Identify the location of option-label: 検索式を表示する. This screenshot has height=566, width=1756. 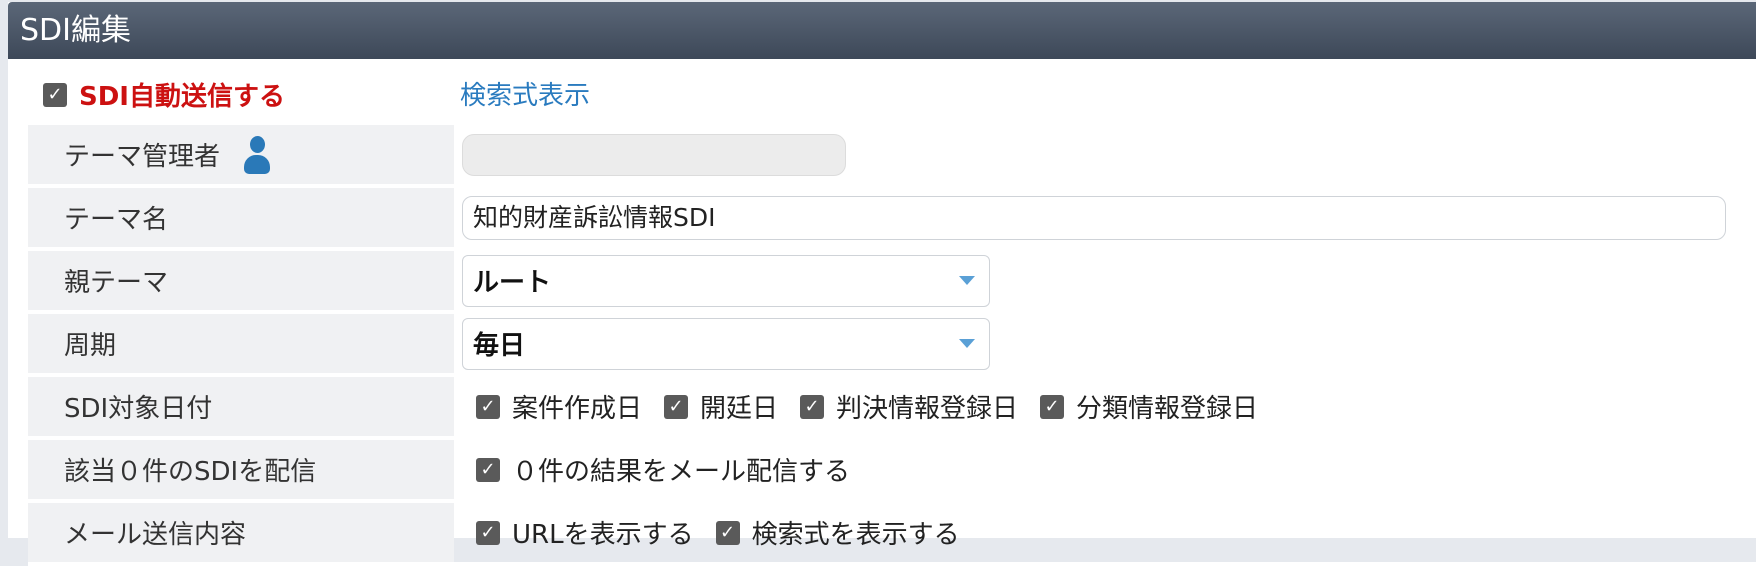
(855, 535).